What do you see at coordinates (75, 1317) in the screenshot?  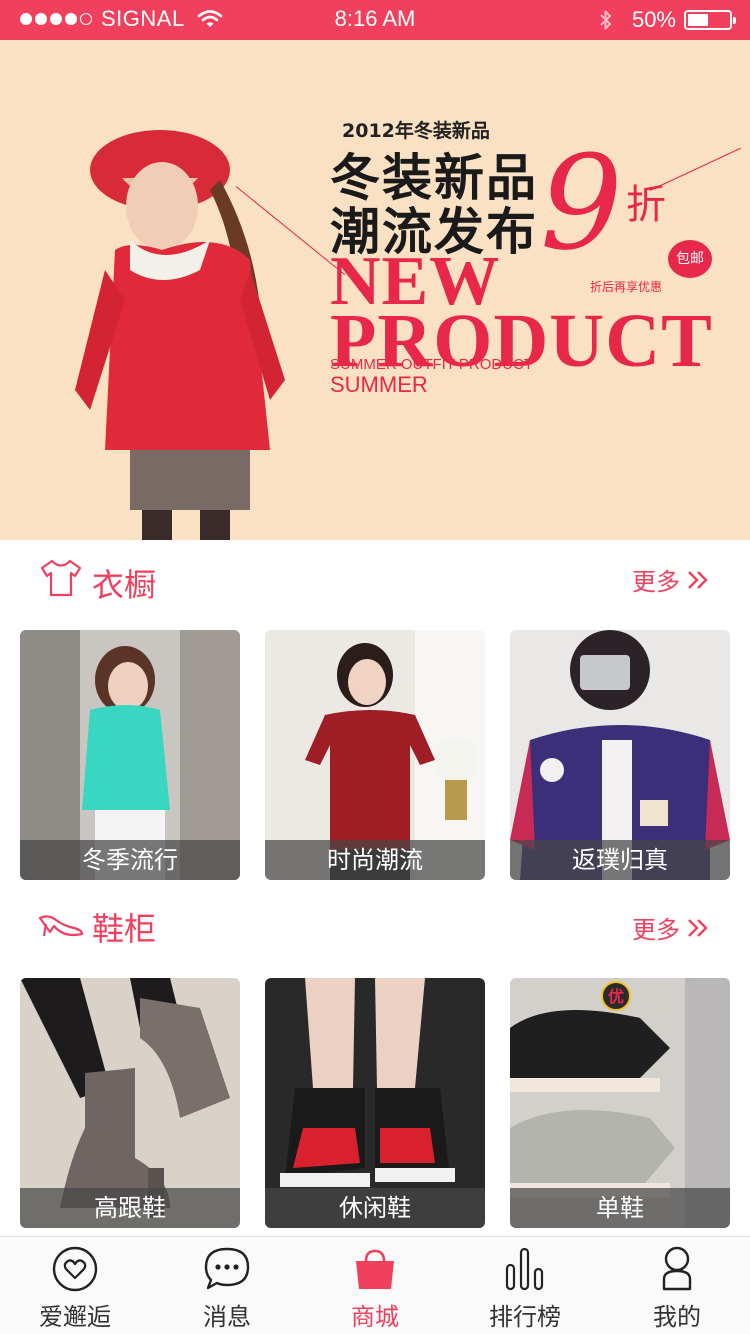 I see `tab-label: 爱邂逅` at bounding box center [75, 1317].